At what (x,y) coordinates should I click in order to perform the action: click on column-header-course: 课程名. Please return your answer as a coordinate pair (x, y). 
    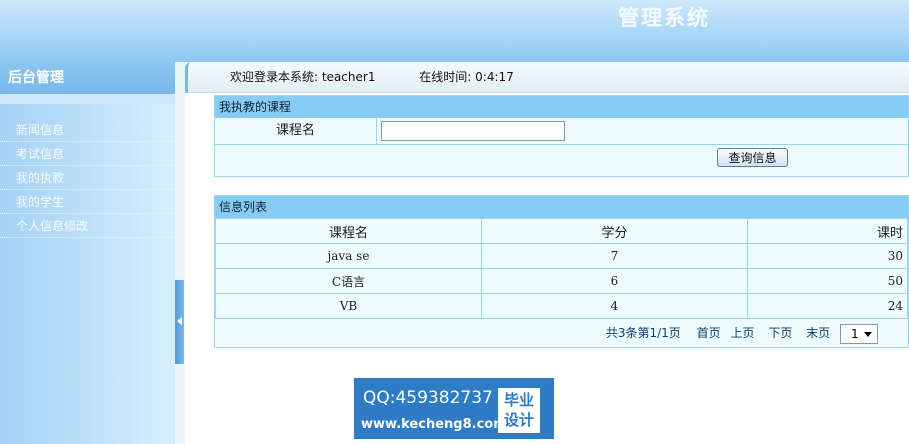
    Looking at the image, I should click on (348, 231).